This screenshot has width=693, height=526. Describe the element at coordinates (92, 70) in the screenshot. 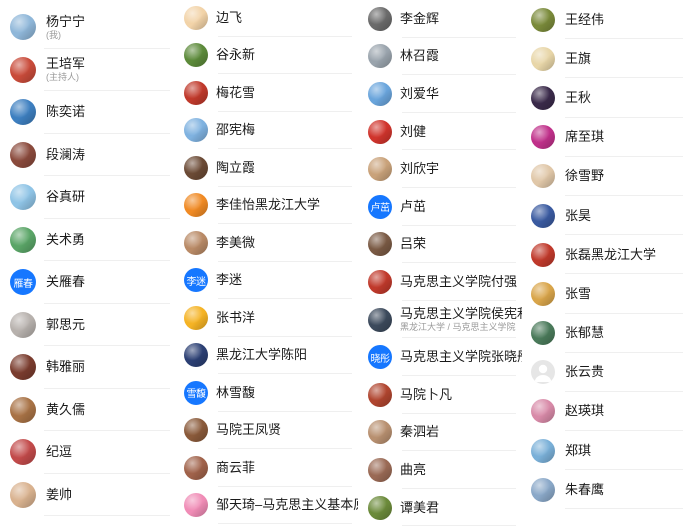

I see `participant-row: 王培军 (主持人)` at that location.